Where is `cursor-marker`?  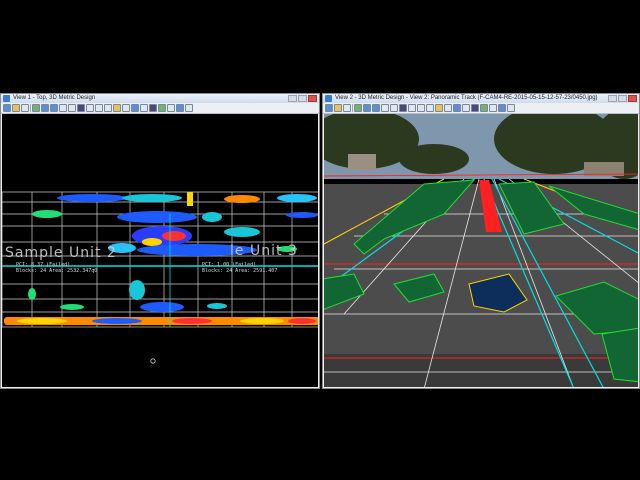 cursor-marker is located at coordinates (153, 361).